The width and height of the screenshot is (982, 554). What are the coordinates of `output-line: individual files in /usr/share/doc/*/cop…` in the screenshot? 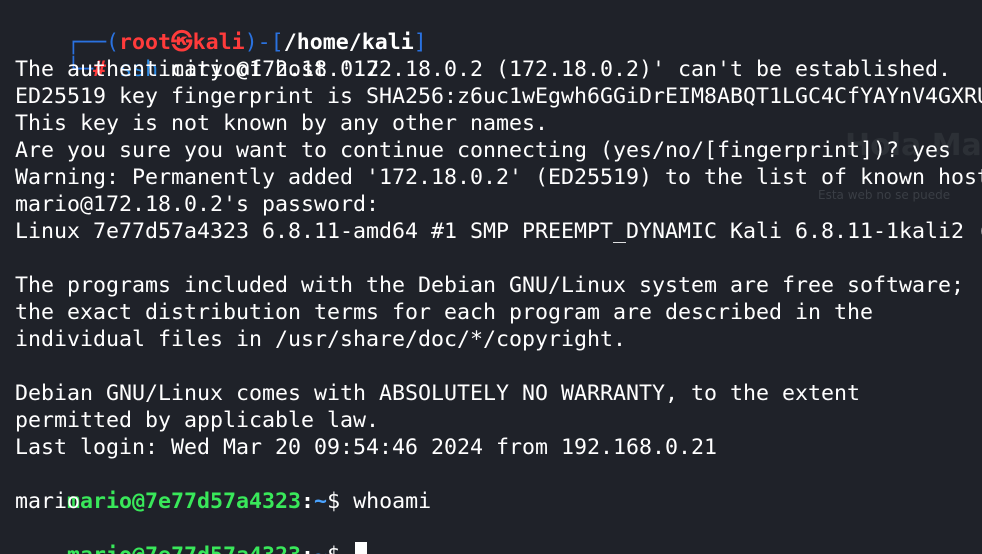 It's located at (321, 339).